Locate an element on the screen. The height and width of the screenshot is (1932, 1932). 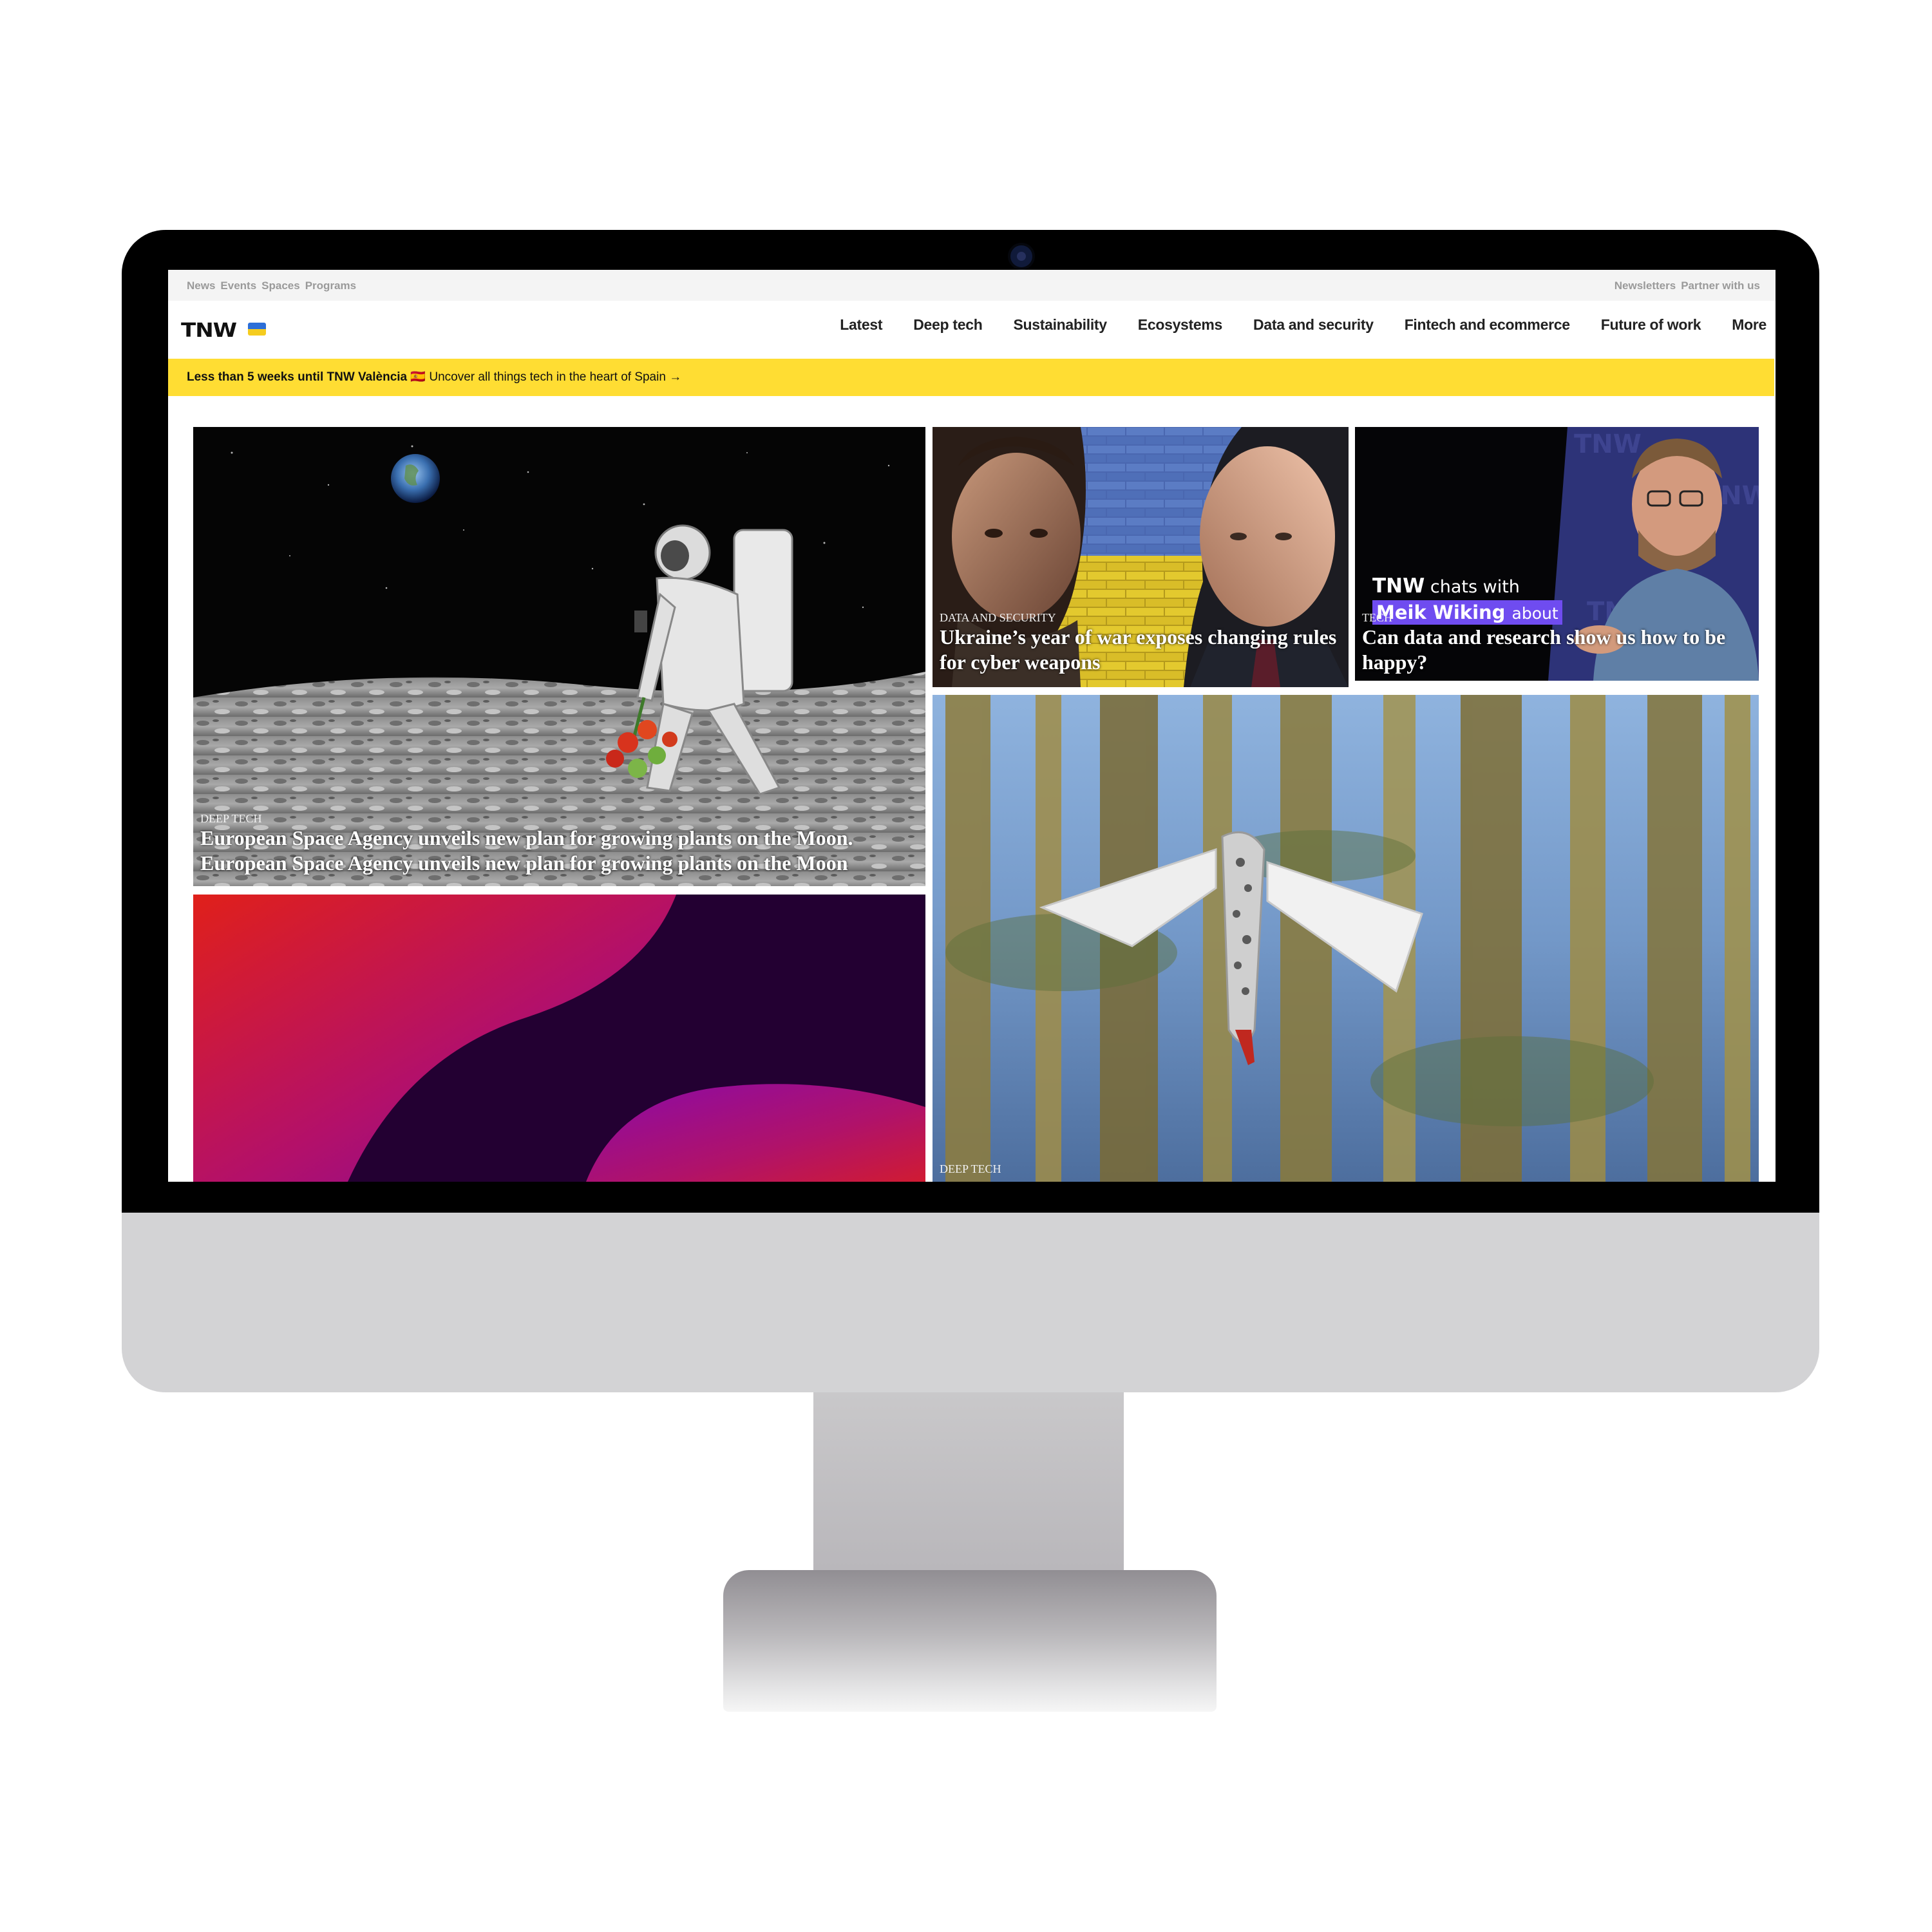
topbar-left-links: News Events Spaces Programs is located at coordinates (271, 285).